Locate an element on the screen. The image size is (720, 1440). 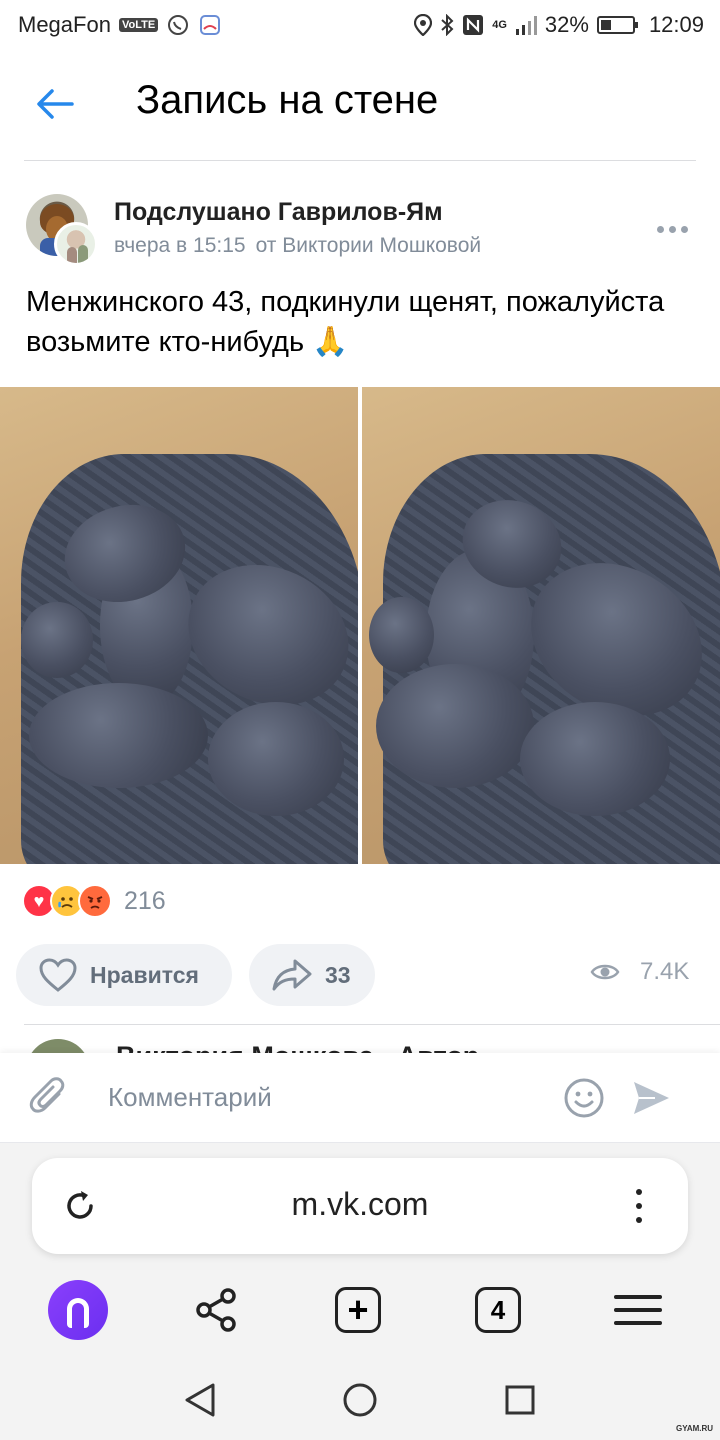
browser-menu-button is located at coordinates (639, 1206).